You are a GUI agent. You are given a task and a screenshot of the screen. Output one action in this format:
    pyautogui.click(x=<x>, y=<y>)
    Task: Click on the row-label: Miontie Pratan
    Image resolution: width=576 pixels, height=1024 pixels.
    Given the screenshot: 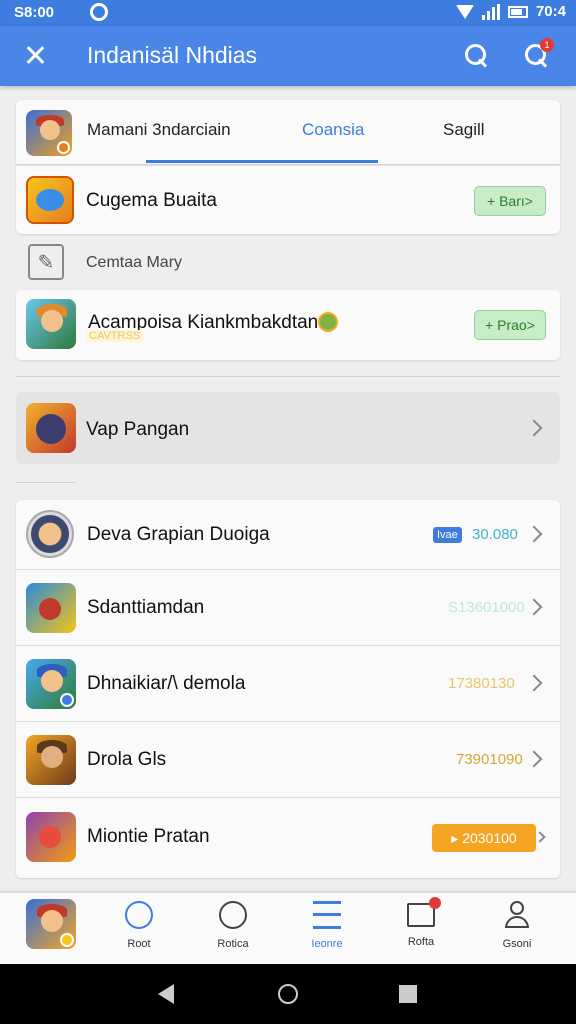 What is the action you would take?
    pyautogui.click(x=148, y=836)
    